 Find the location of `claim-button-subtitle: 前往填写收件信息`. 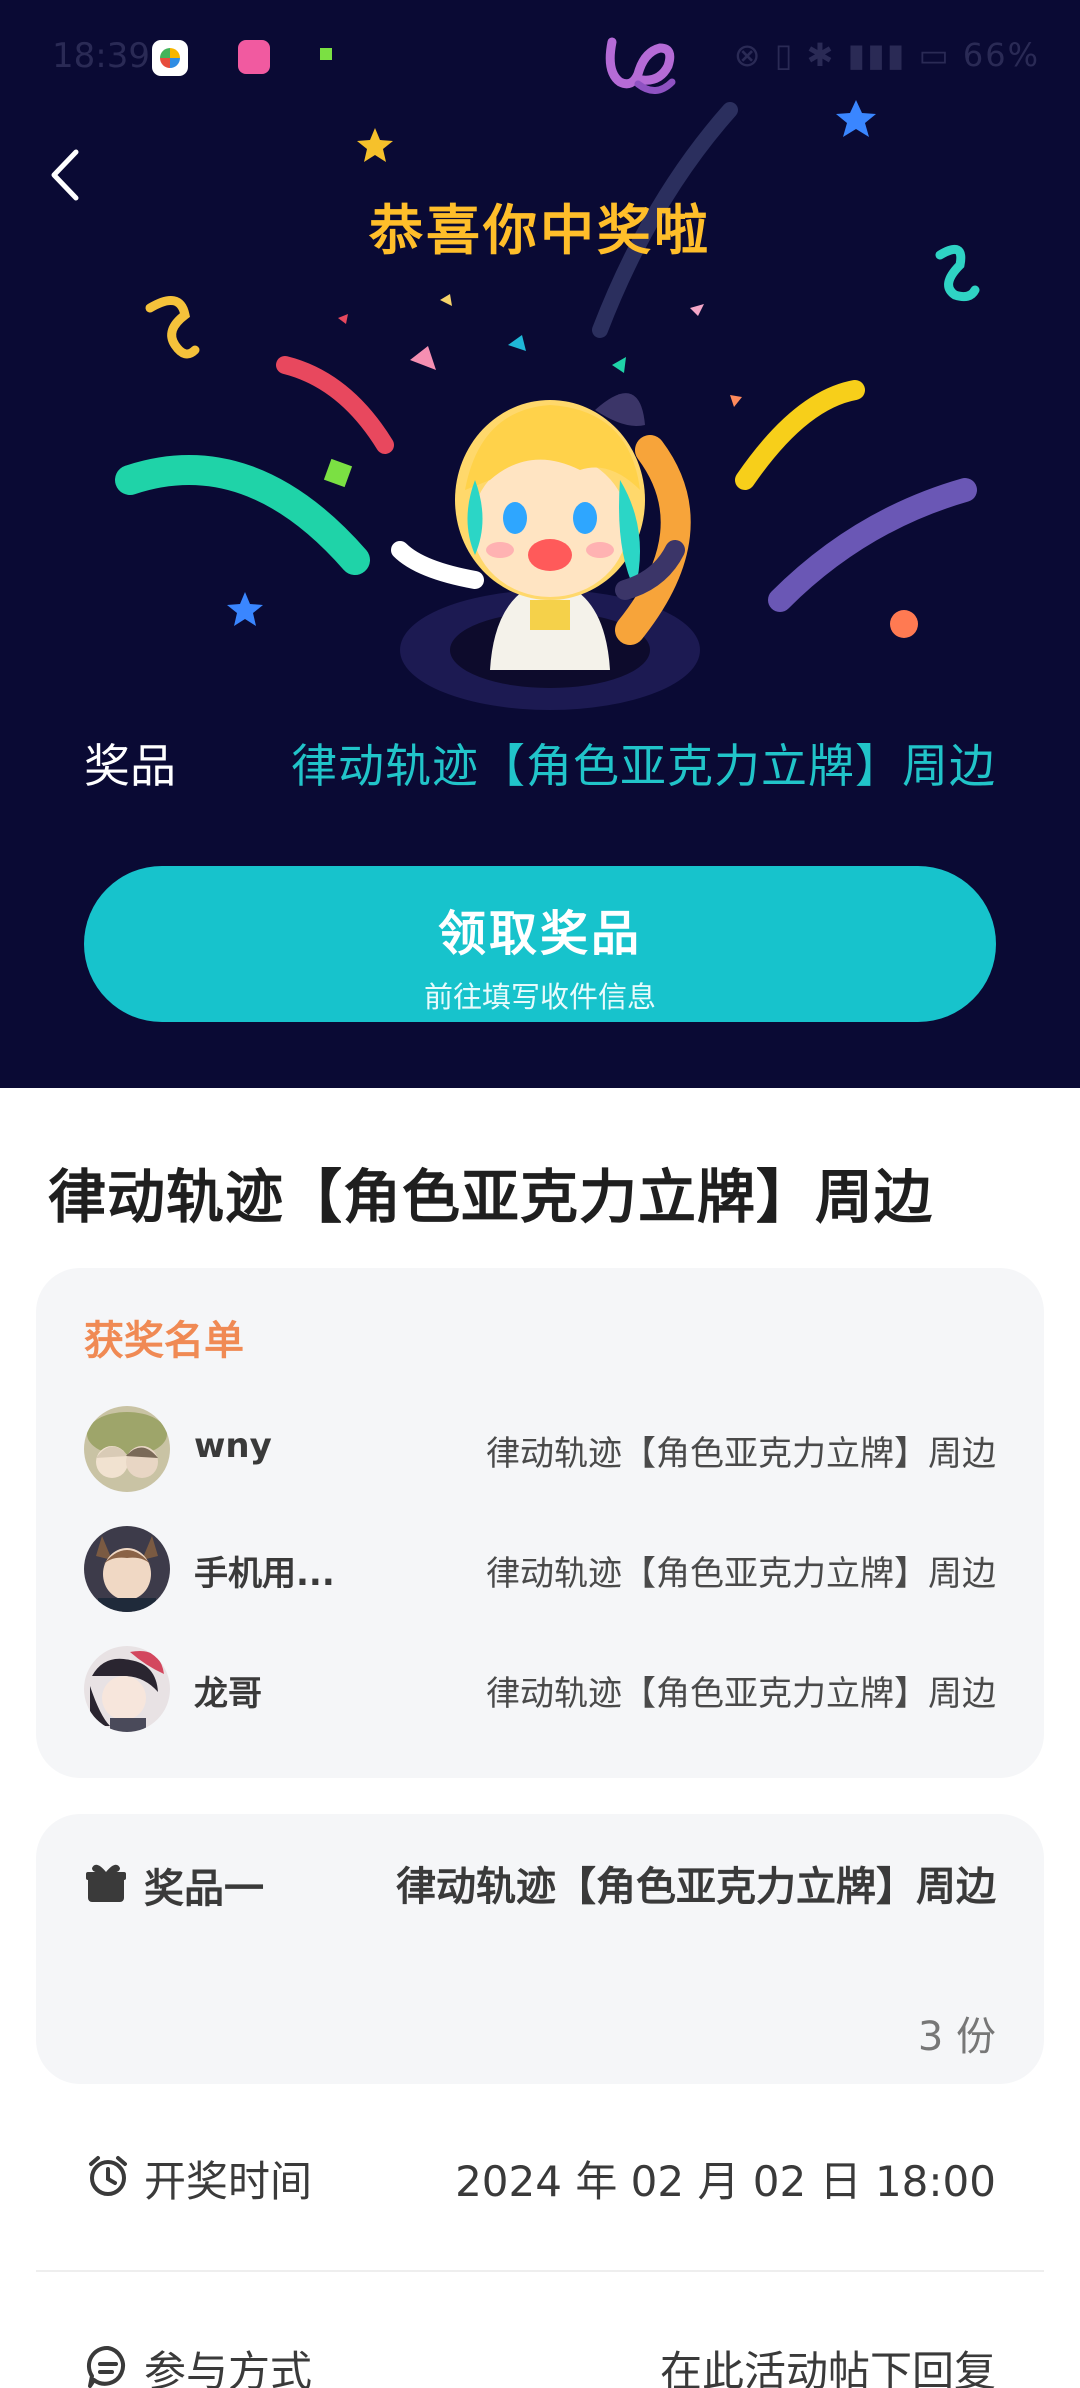

claim-button-subtitle: 前往填写收件信息 is located at coordinates (539, 997).